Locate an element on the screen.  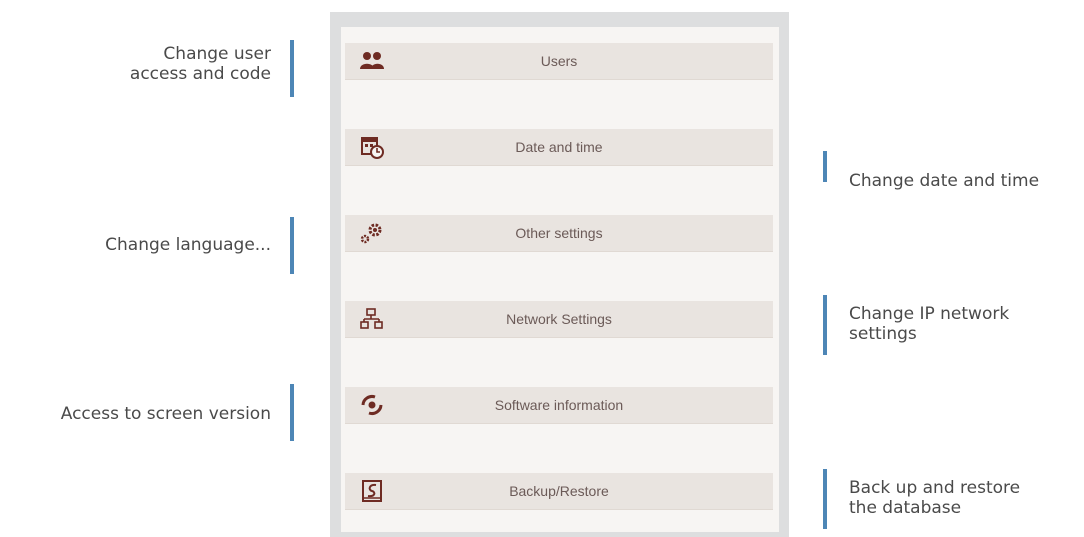
annotation-bar-date-time is located at coordinates (825, 166).